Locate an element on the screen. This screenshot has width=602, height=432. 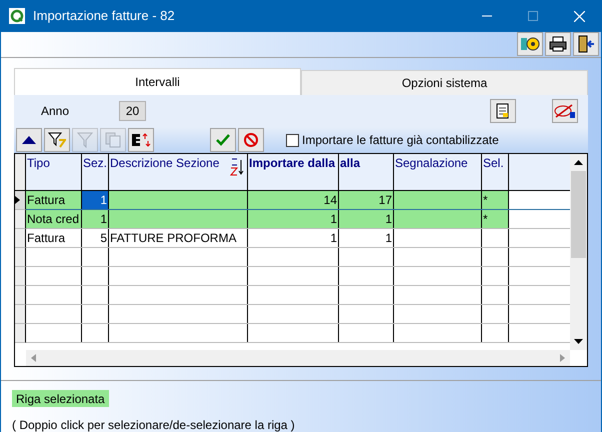
column-header: alla is located at coordinates (366, 172).